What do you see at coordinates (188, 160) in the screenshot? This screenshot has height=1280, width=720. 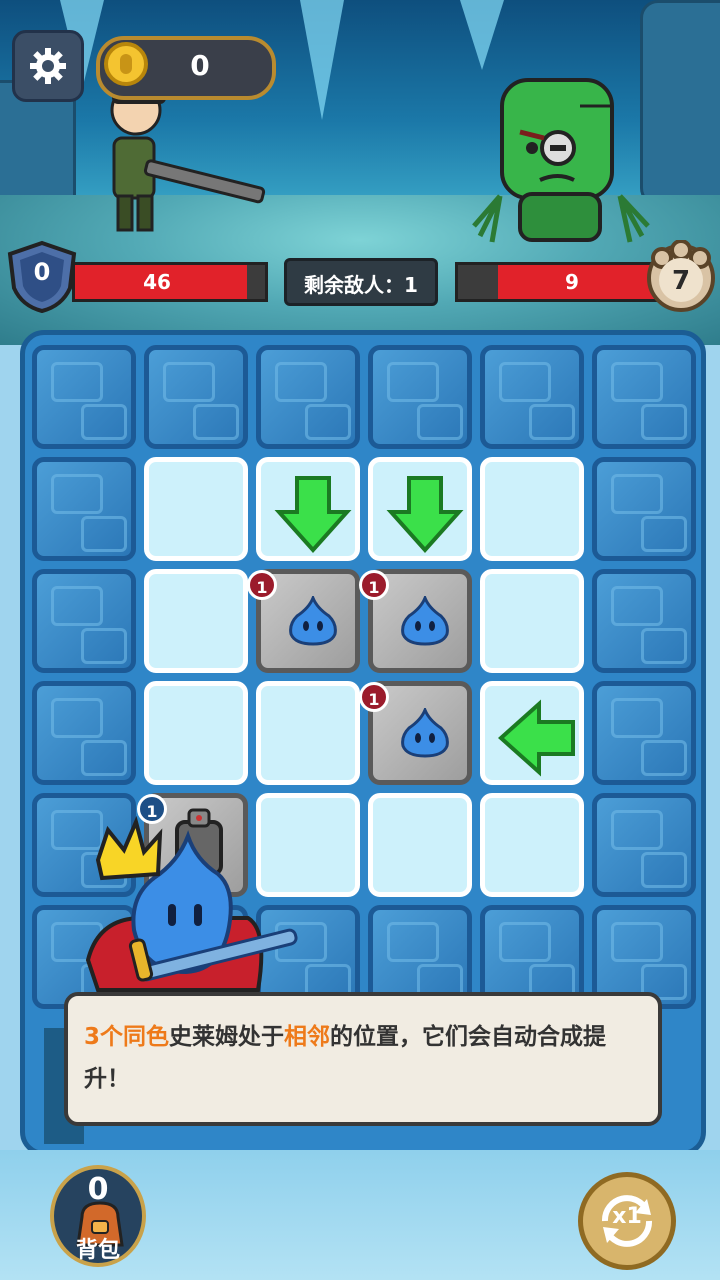 I see `player-soldier` at bounding box center [188, 160].